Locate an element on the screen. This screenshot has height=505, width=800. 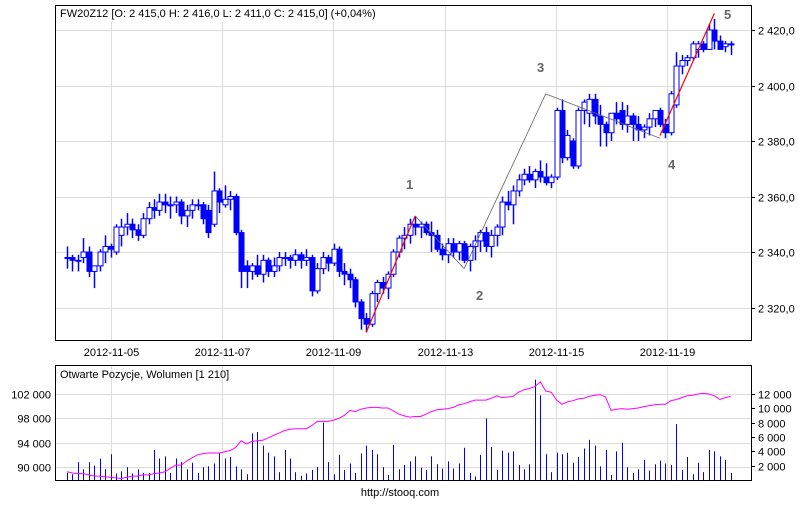
volume-tick-label: 6 000 is located at coordinates (772, 439).